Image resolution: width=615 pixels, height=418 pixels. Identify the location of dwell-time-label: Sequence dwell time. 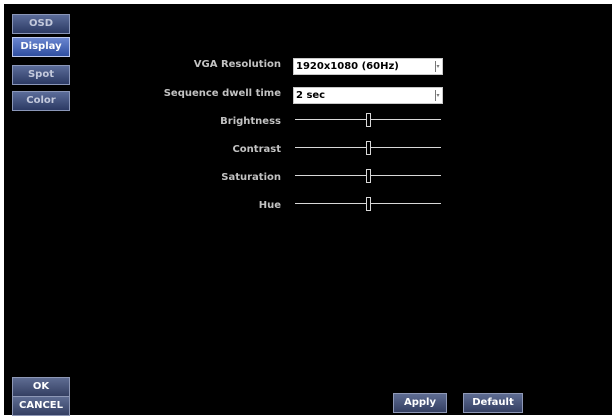
(222, 93).